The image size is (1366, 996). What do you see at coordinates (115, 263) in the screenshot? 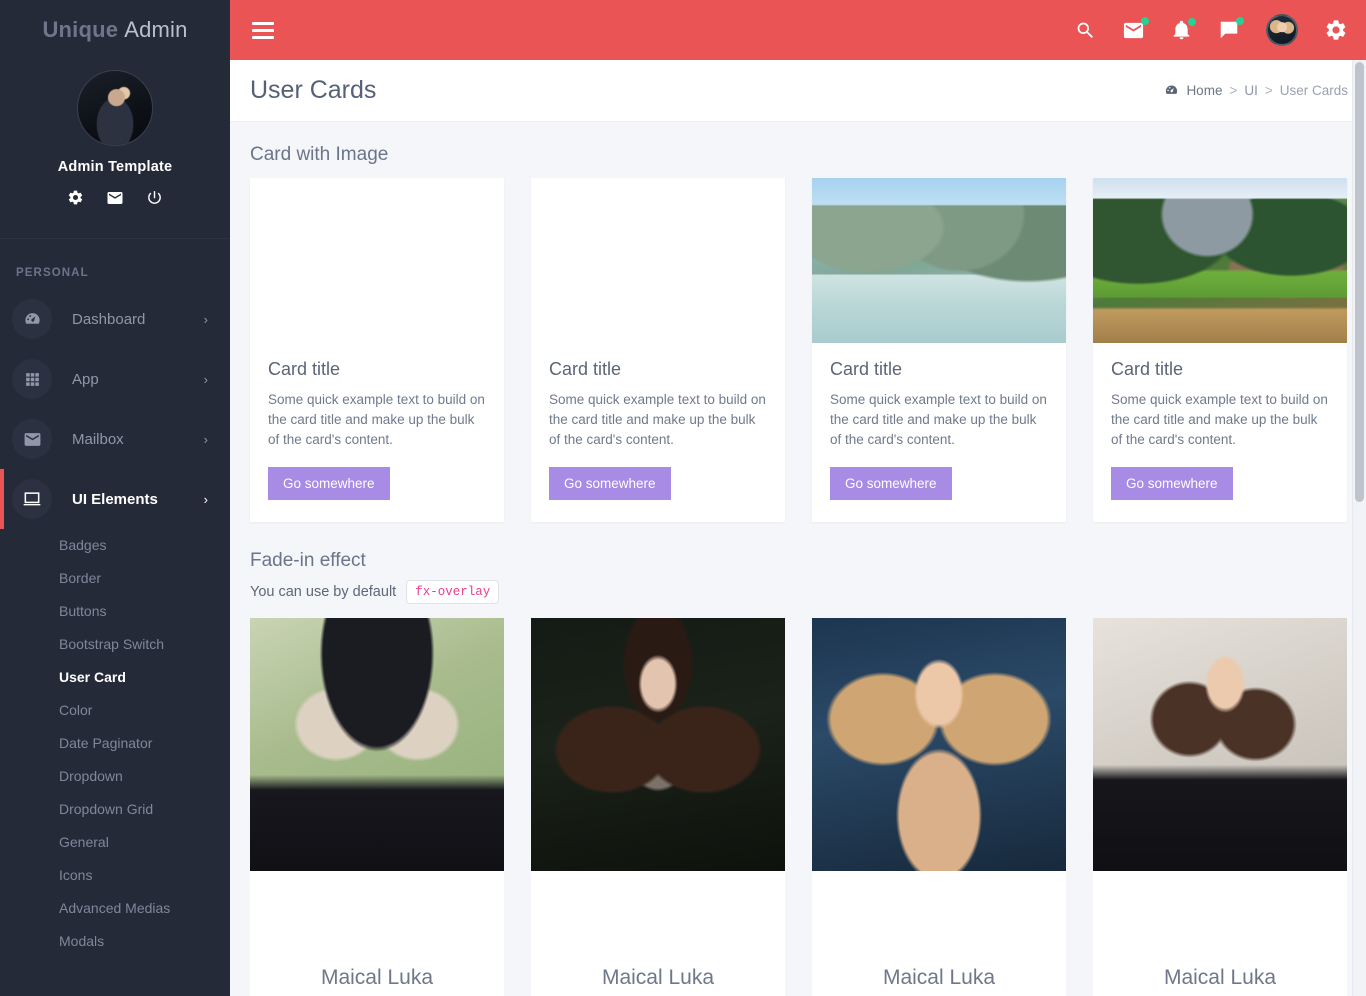
I see `sidebar-section-label: PERSONAL` at bounding box center [115, 263].